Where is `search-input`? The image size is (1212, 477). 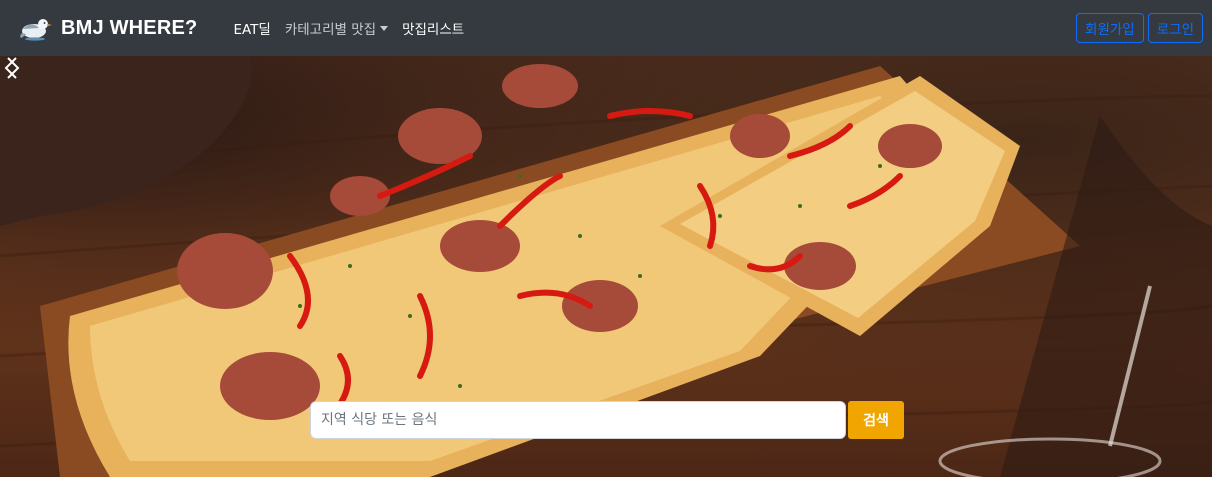 search-input is located at coordinates (578, 420).